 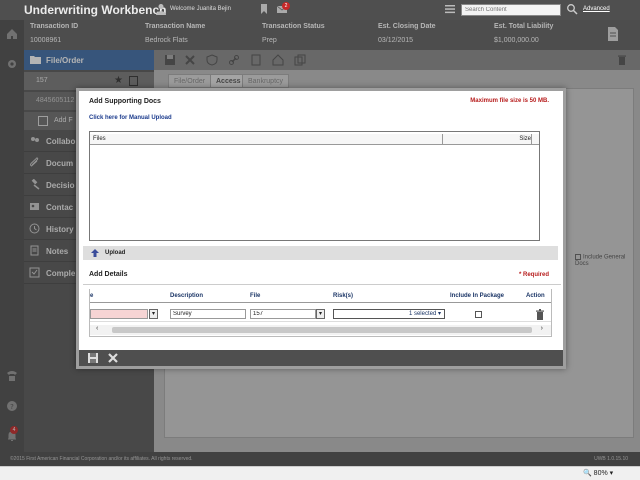 What do you see at coordinates (255, 296) in the screenshot?
I see `col-file: File` at bounding box center [255, 296].